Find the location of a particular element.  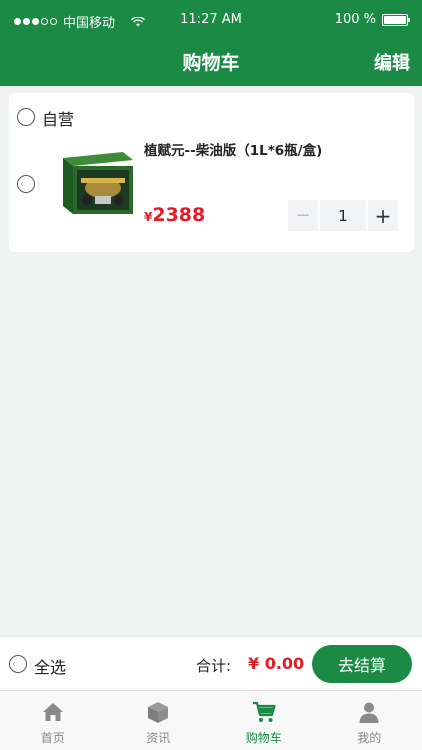

shop-name: 自营 is located at coordinates (58, 119).